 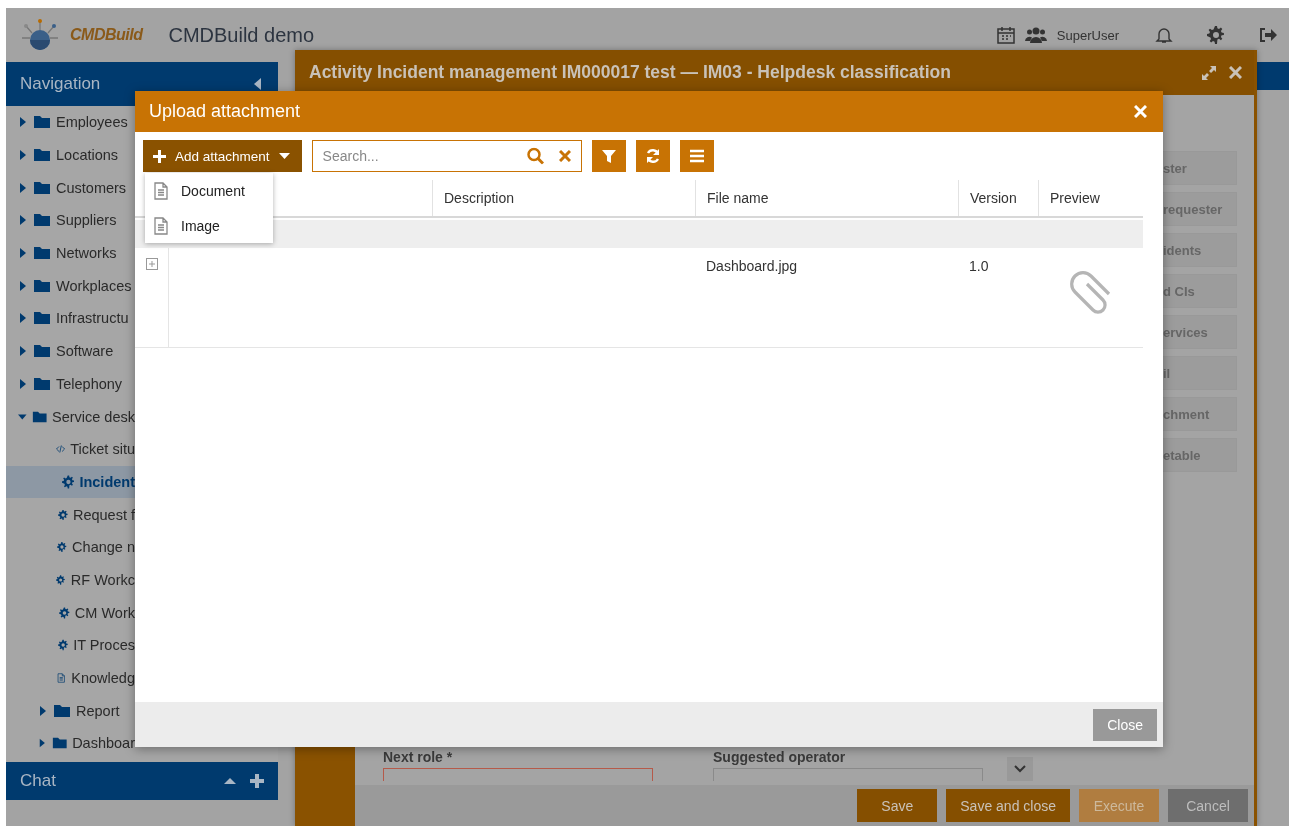 I want to click on tree-item: CM Work, so click(x=70, y=612).